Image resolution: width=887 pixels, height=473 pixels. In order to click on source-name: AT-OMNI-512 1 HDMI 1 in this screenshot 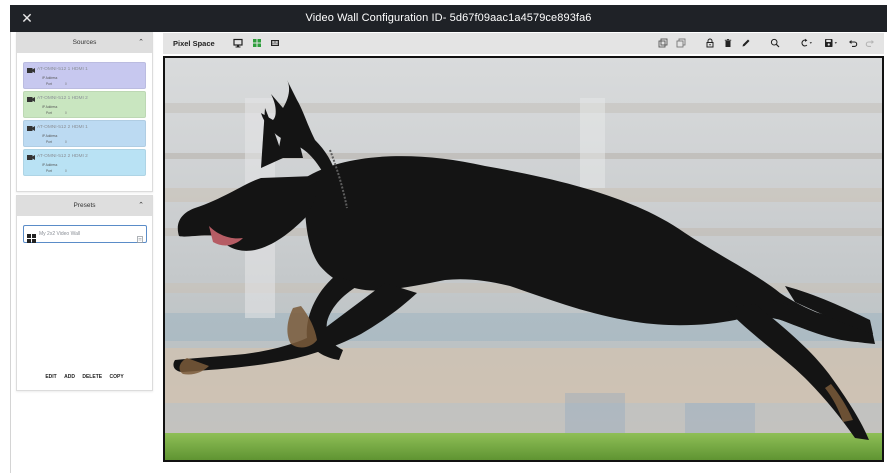, I will do `click(62, 69)`.